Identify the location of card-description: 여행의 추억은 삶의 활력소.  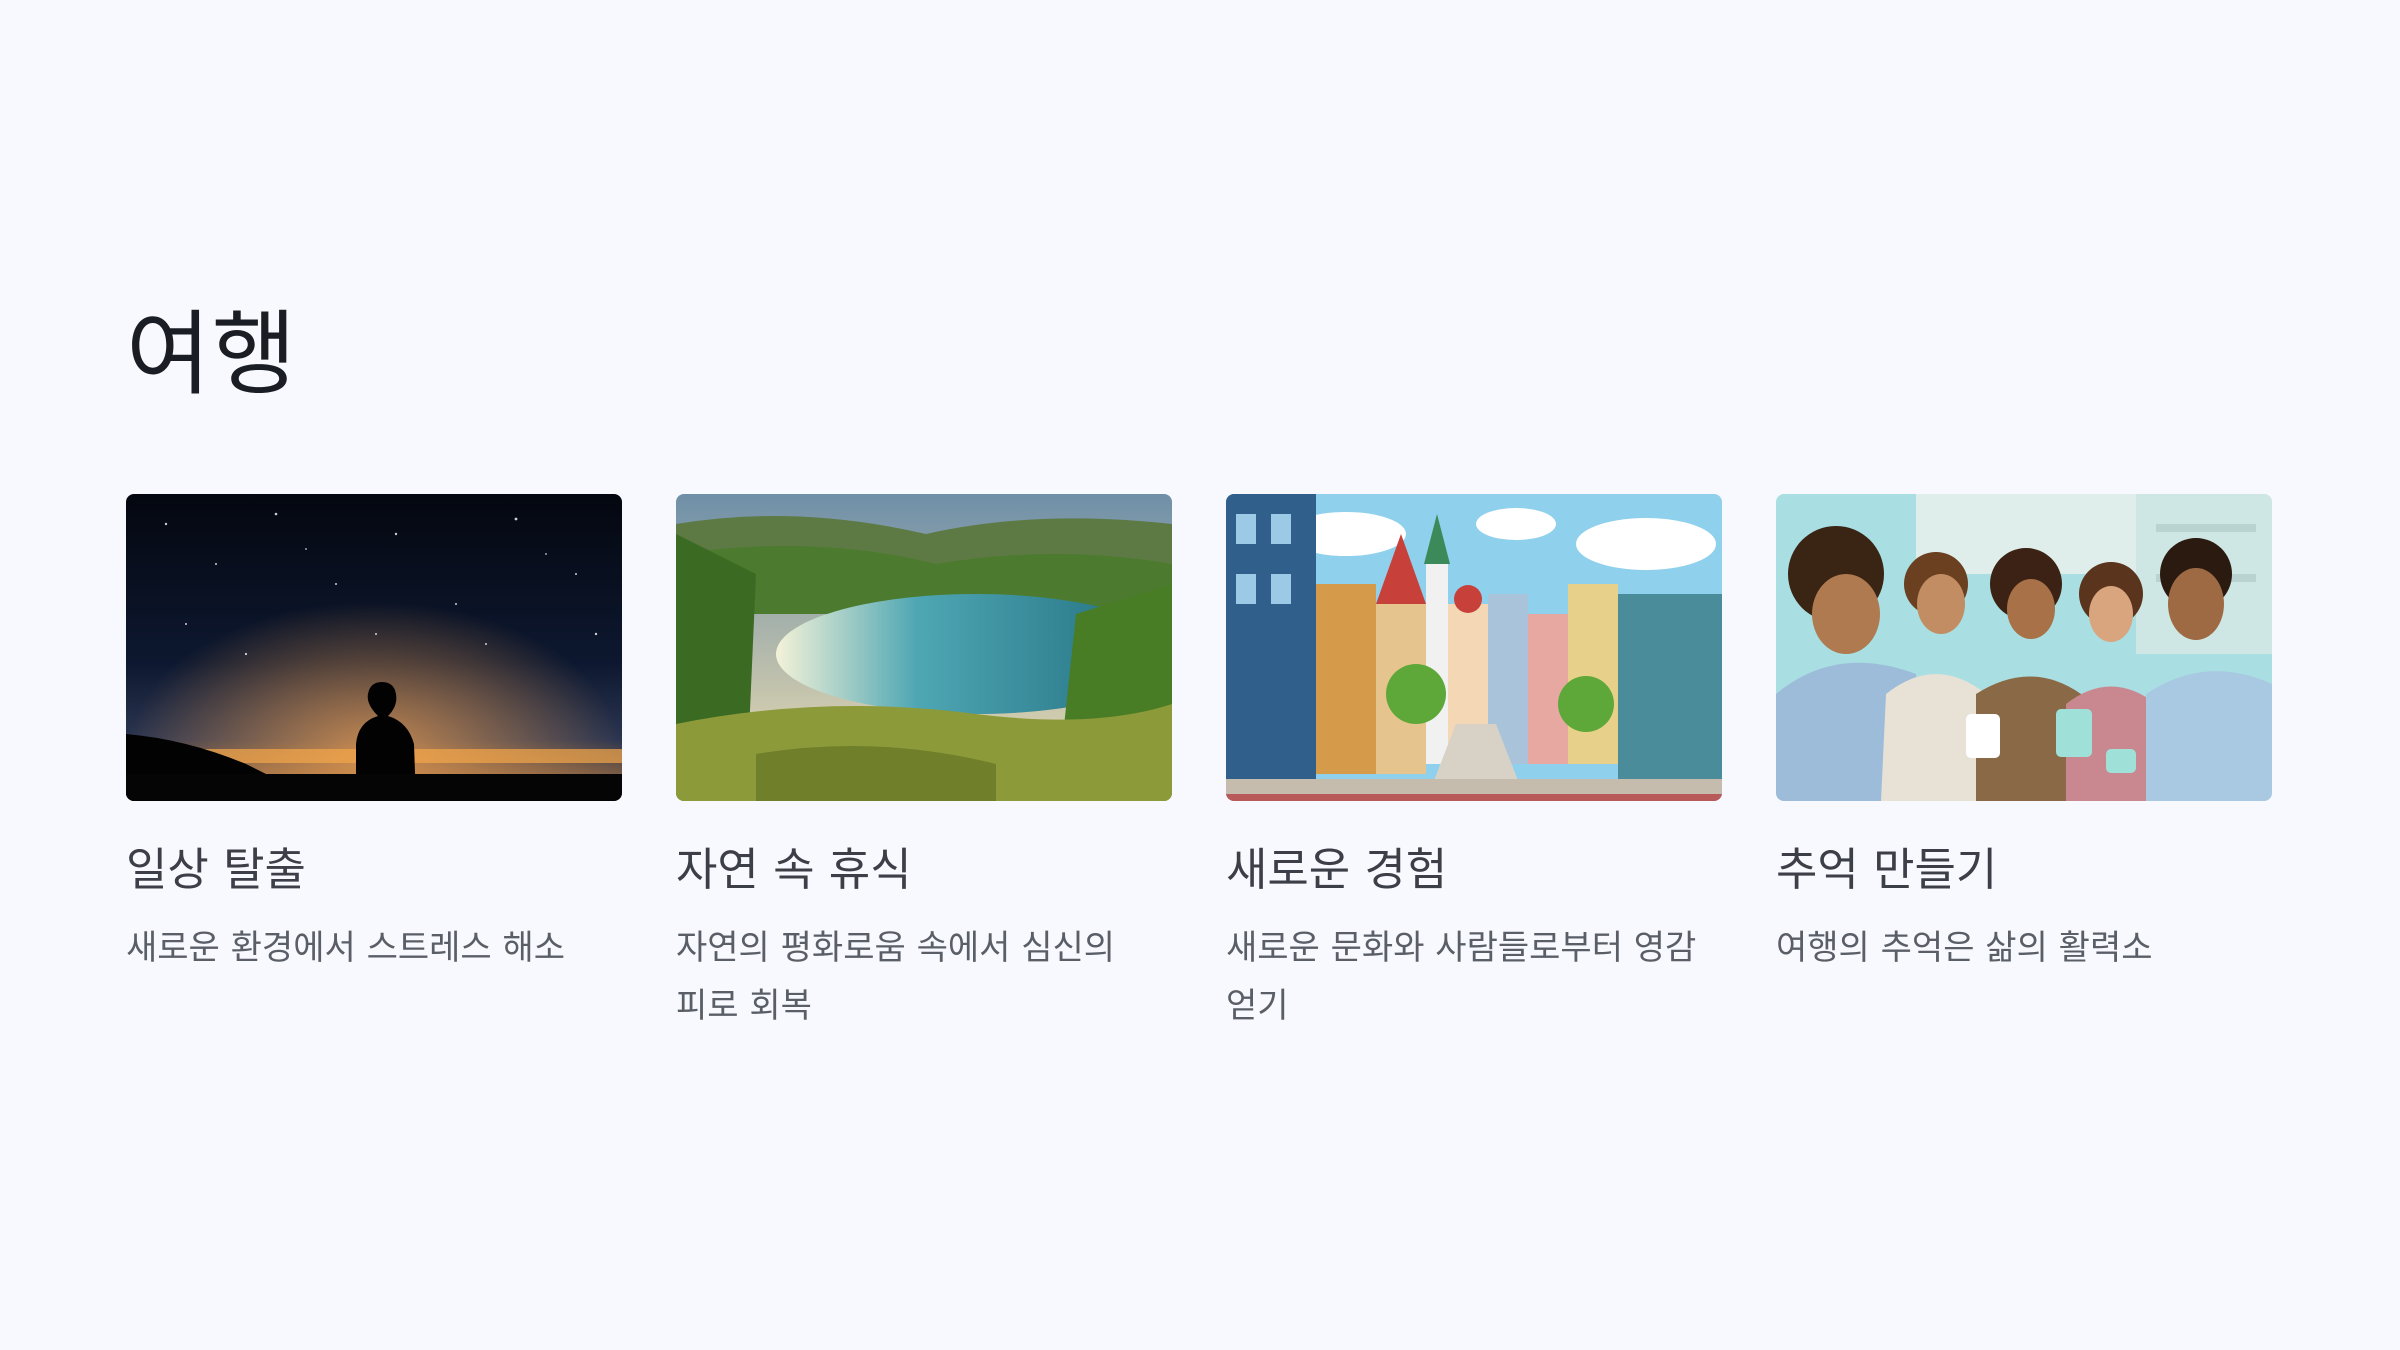
(1964, 948).